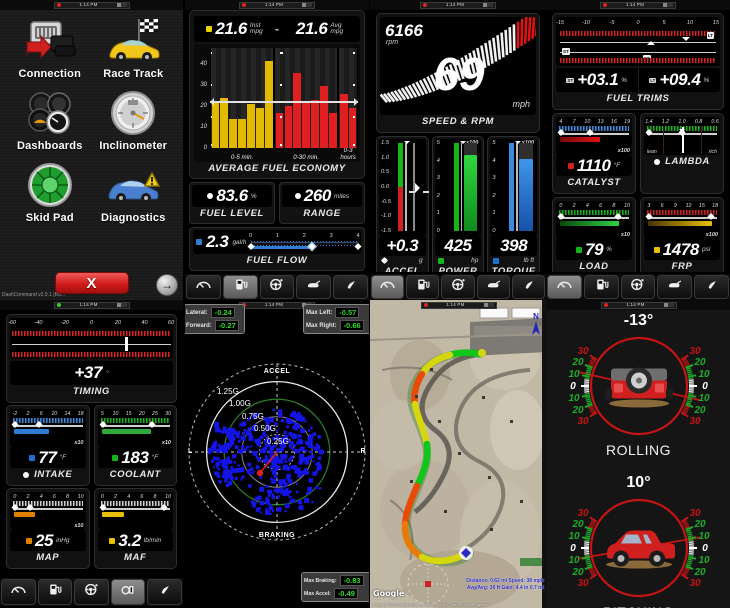 The height and width of the screenshot is (608, 730). I want to click on long-term-value: +09.4, so click(680, 79).